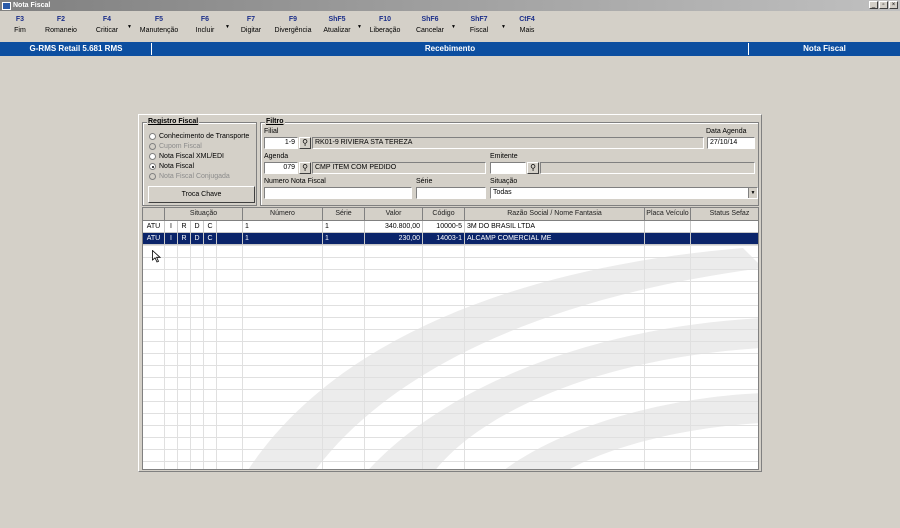 The height and width of the screenshot is (528, 900). I want to click on grid-column-header: Número, so click(283, 214).